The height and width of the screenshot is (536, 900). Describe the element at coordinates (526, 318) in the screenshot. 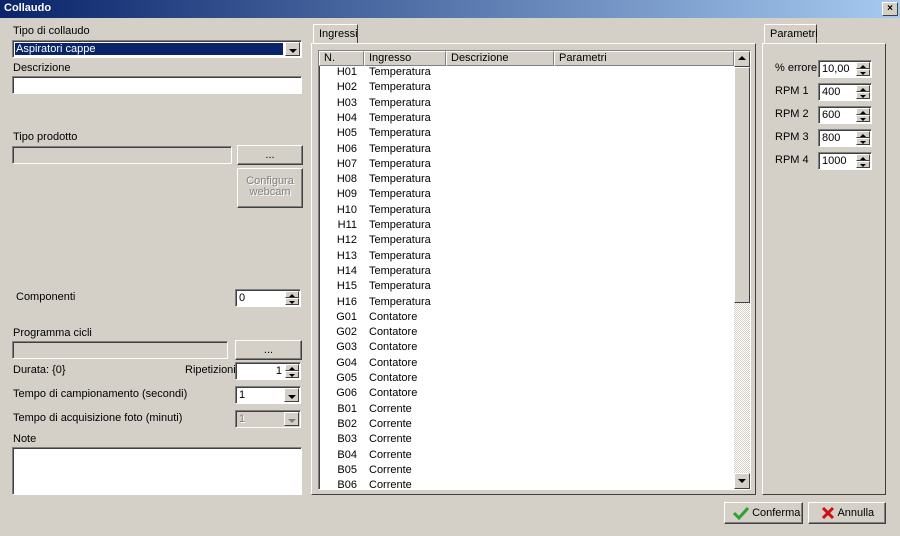

I see `list-item: G01 Contatore` at that location.